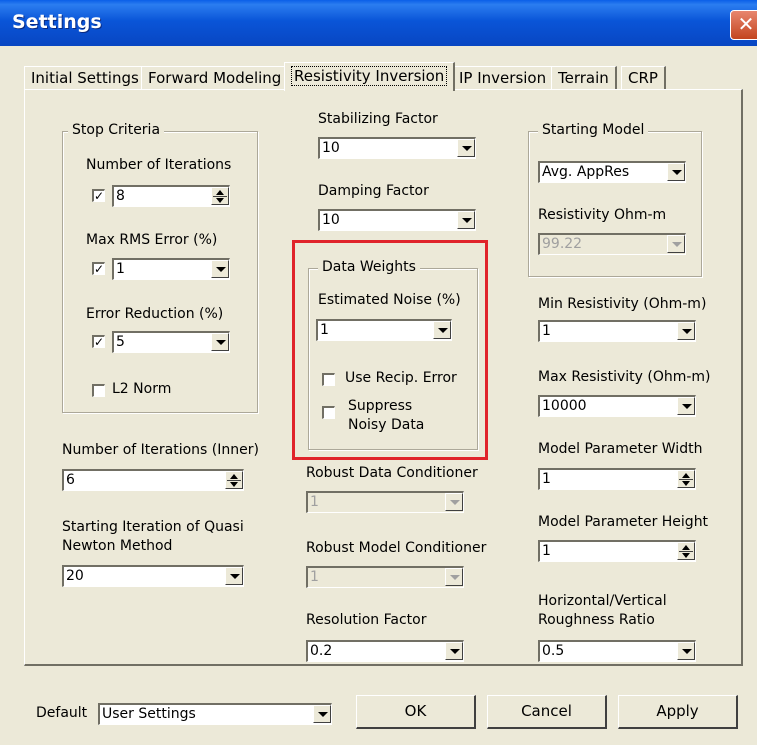  What do you see at coordinates (624, 377) in the screenshot?
I see `max-resistivity-label: Max Resistivity (Ohm-m)` at bounding box center [624, 377].